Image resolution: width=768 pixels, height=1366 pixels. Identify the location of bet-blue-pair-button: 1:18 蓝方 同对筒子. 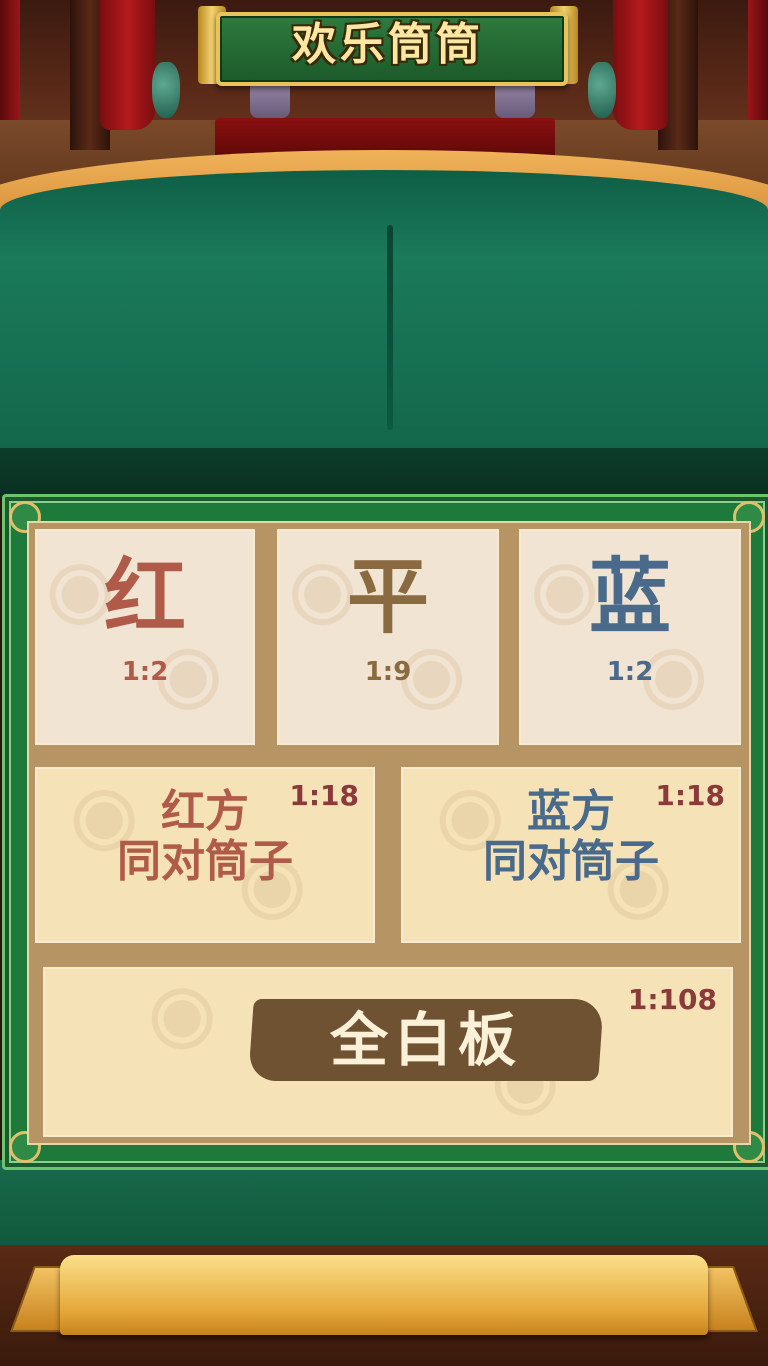
(571, 855).